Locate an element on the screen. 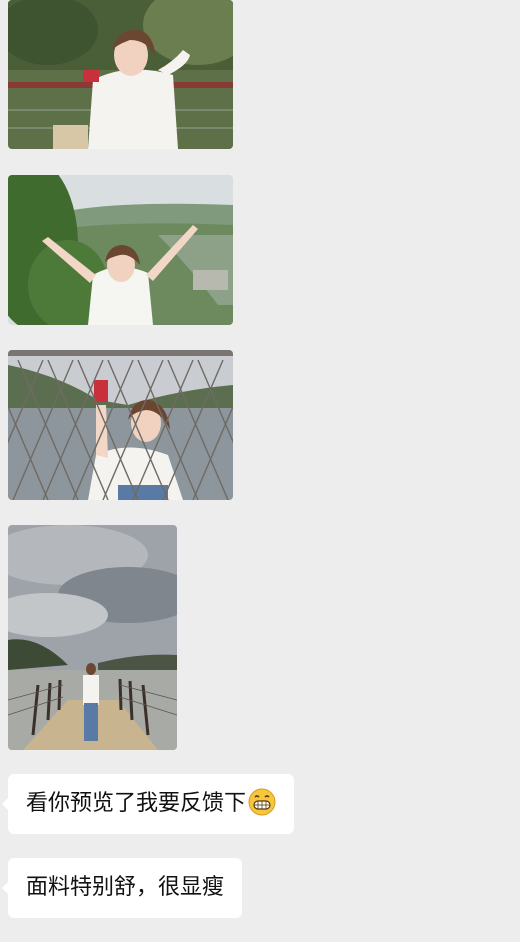 The image size is (520, 942). photo-woman-railing-image is located at coordinates (120, 74).